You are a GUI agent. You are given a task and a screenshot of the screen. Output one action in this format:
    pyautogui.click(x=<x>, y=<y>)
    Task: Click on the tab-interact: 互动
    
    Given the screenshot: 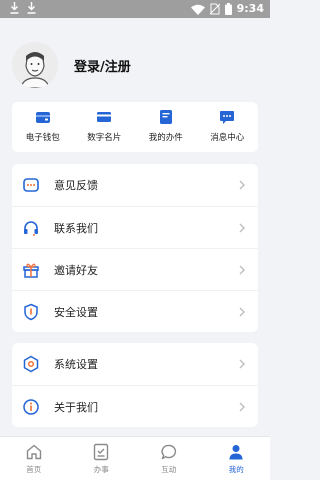 What is the action you would take?
    pyautogui.click(x=169, y=458)
    